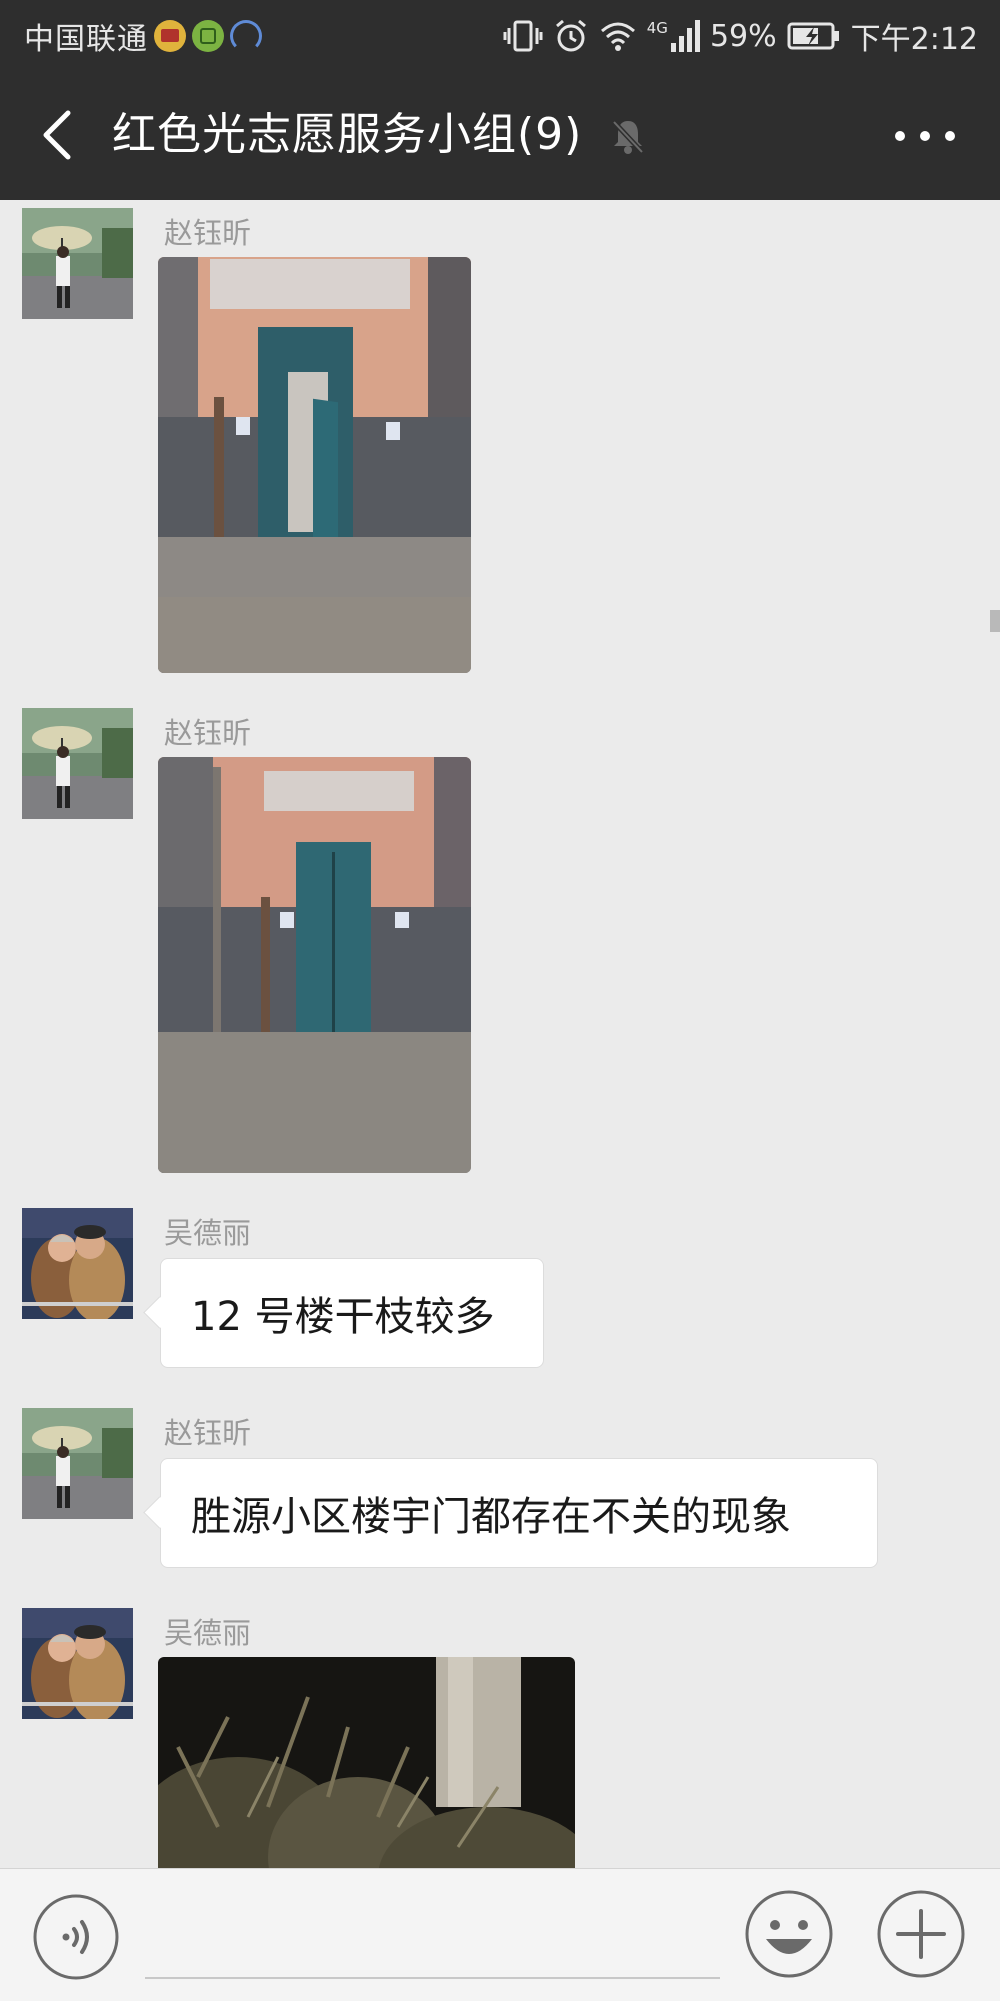  Describe the element at coordinates (491, 1517) in the screenshot. I see `message-text: 胜源小区楼宇门都存在不关的现象` at that location.